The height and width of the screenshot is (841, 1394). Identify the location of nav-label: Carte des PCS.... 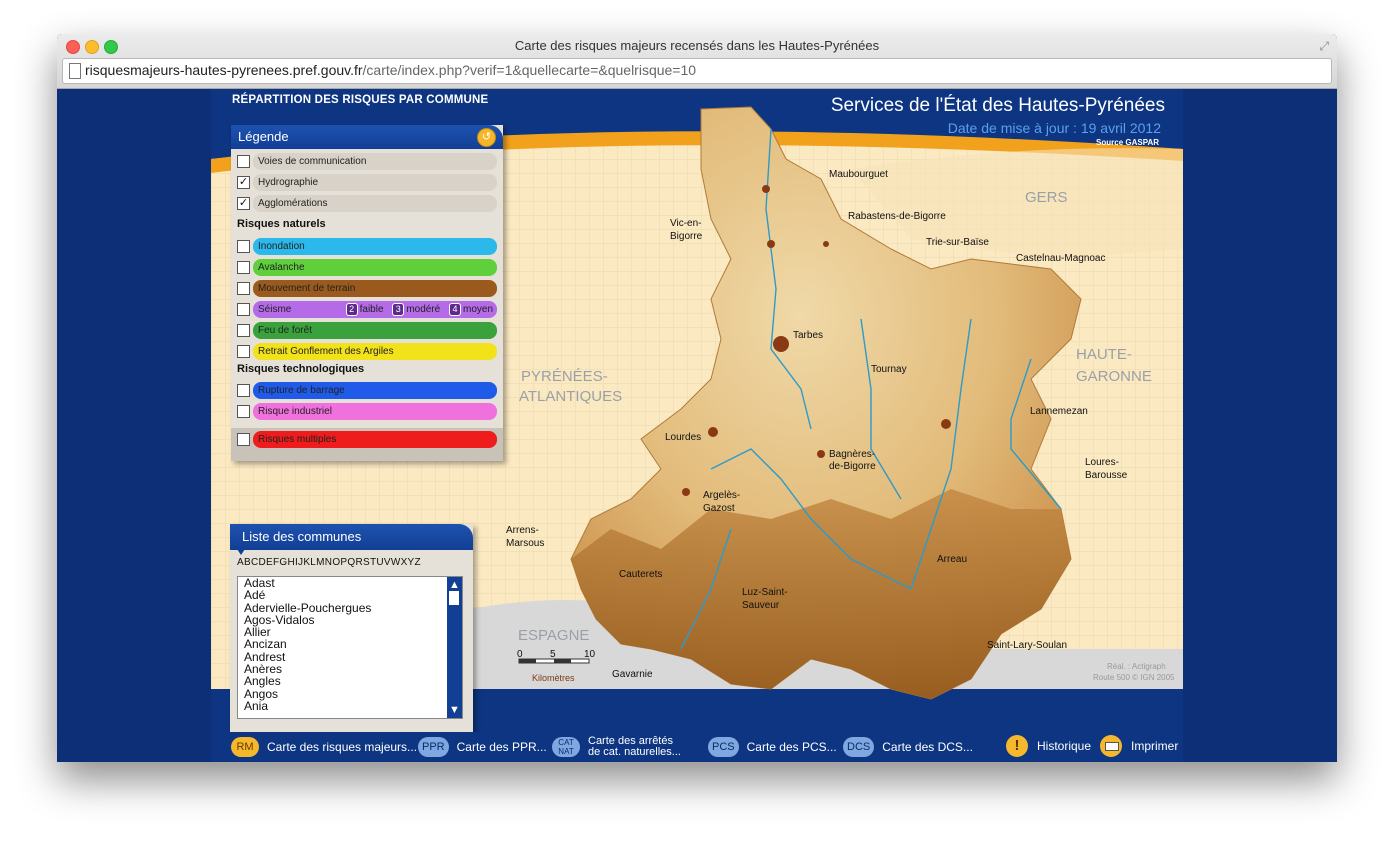
(791, 747).